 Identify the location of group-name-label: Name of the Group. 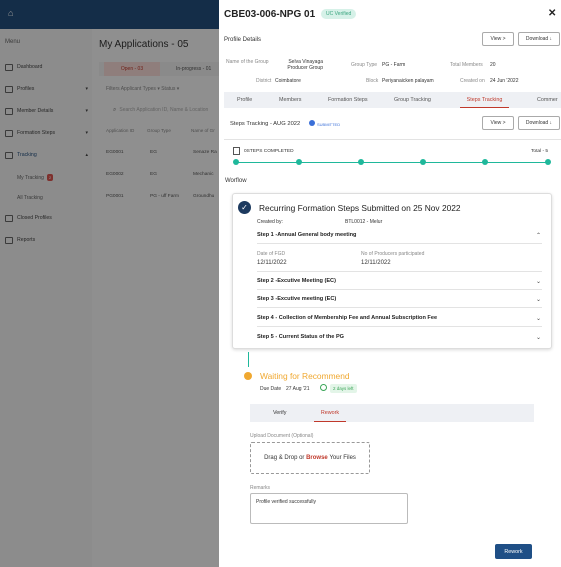
(247, 62).